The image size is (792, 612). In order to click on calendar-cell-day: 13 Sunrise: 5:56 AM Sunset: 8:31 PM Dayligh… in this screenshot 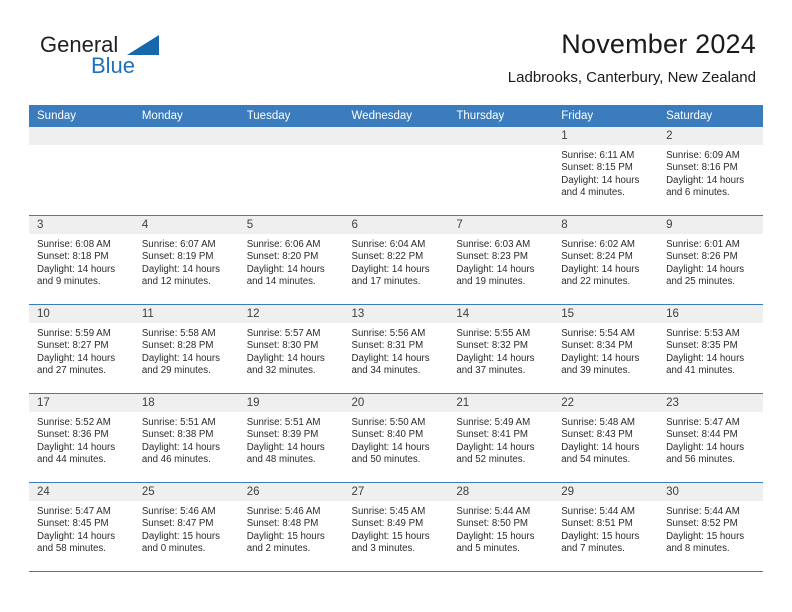, I will do `click(396, 349)`.